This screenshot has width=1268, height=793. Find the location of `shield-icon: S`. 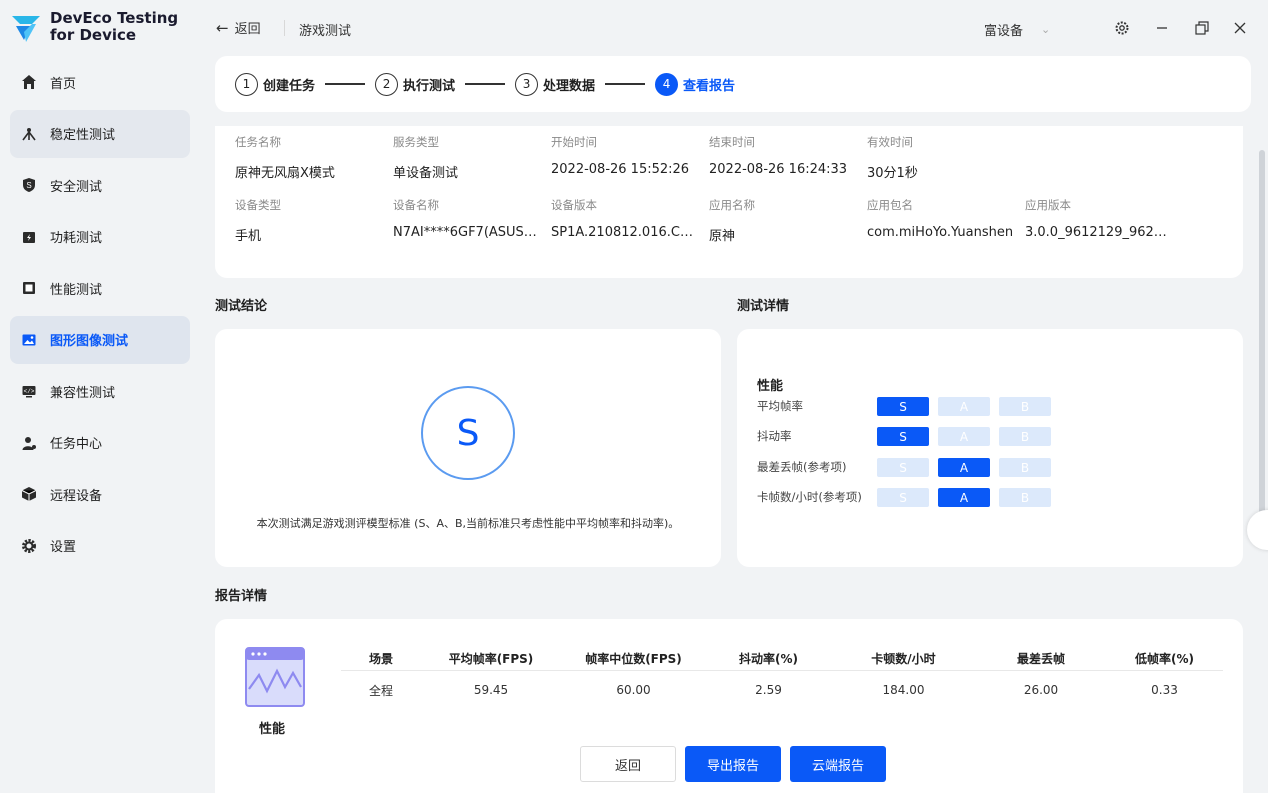

shield-icon: S is located at coordinates (29, 185).